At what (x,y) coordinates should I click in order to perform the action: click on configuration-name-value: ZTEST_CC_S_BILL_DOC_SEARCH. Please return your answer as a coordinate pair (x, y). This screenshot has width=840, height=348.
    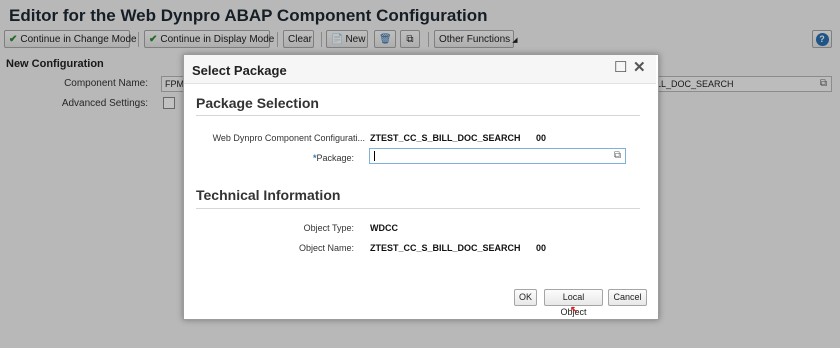
    Looking at the image, I should click on (445, 138).